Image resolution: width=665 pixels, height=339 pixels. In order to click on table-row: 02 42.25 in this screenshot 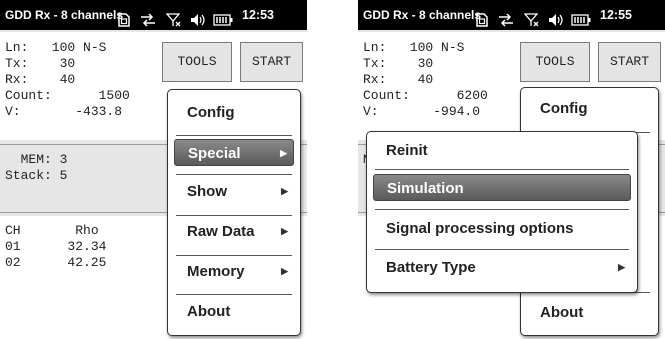, I will do `click(55, 262)`.